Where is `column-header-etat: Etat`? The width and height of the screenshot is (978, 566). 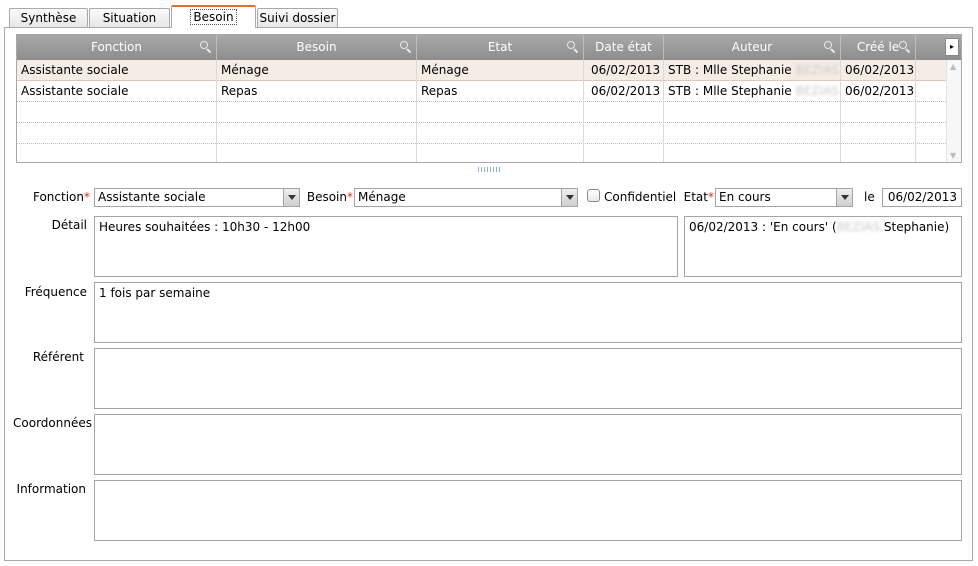 column-header-etat: Etat is located at coordinates (500, 47).